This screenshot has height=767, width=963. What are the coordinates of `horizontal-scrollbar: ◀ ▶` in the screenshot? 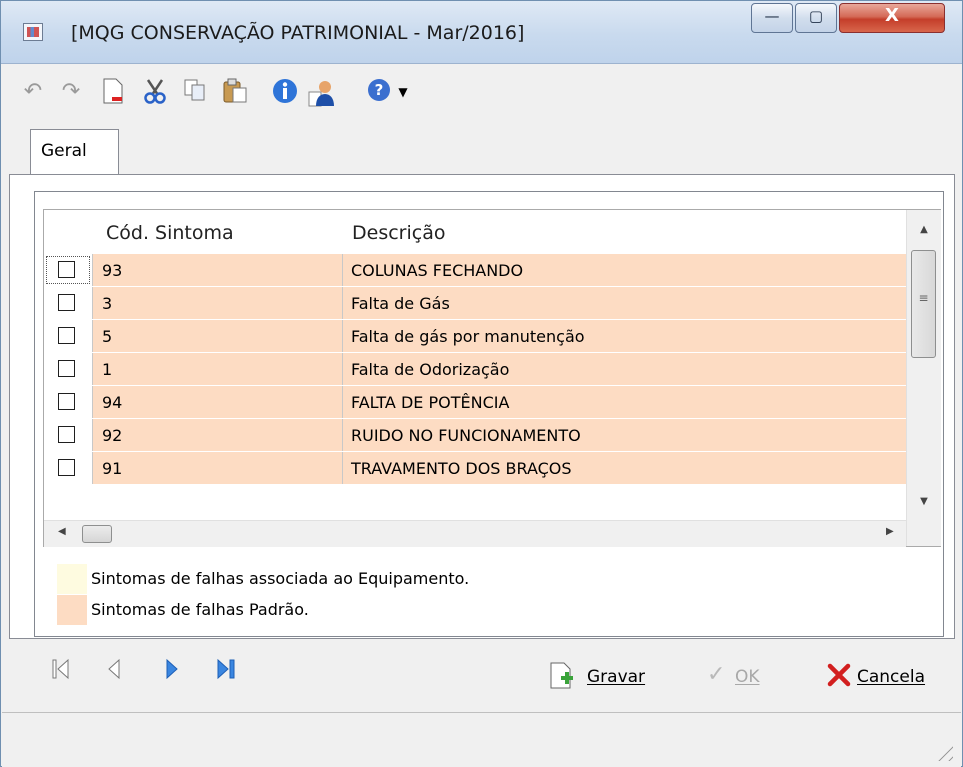 It's located at (475, 533).